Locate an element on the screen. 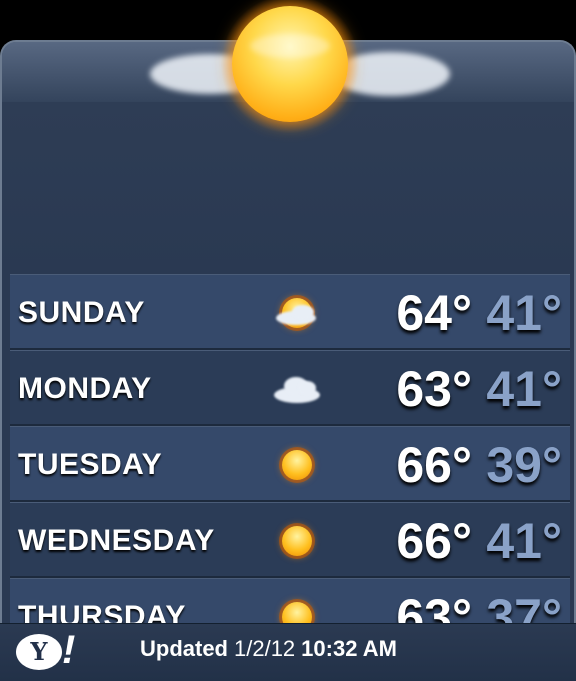  forecast-row: SUNDAY 64° 41° is located at coordinates (290, 312).